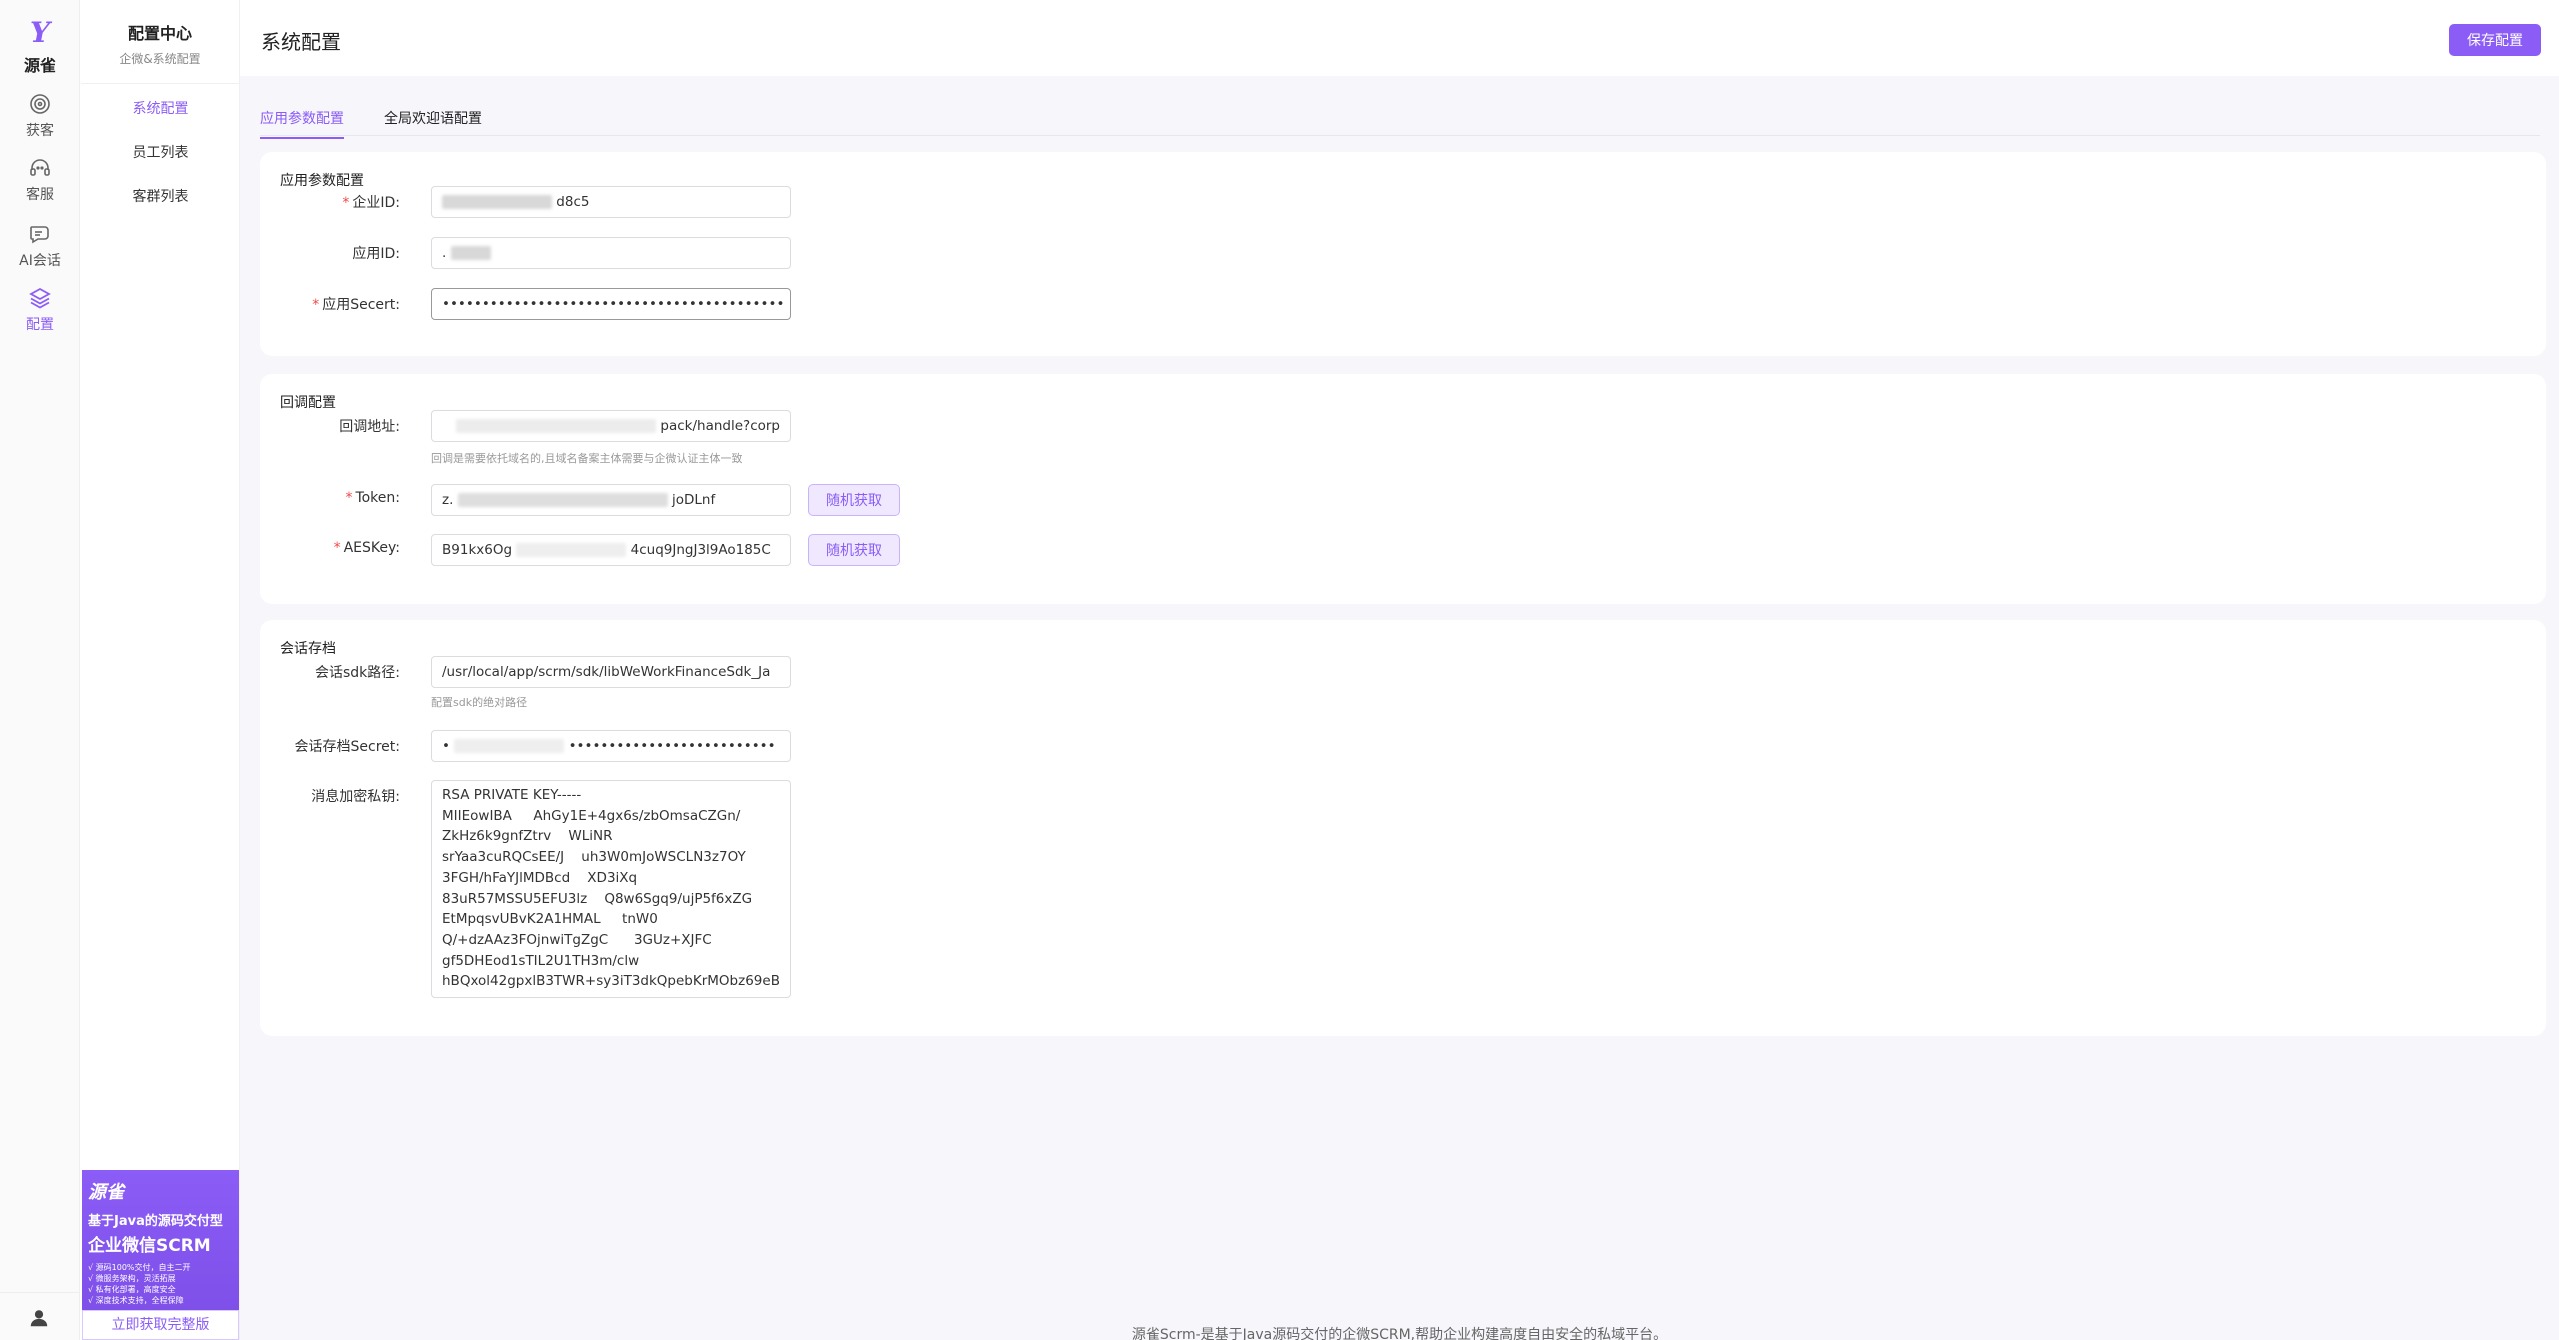 The height and width of the screenshot is (1340, 2559). What do you see at coordinates (479, 702) in the screenshot?
I see `sdk-path-hint: 配置sdk的绝对路径` at bounding box center [479, 702].